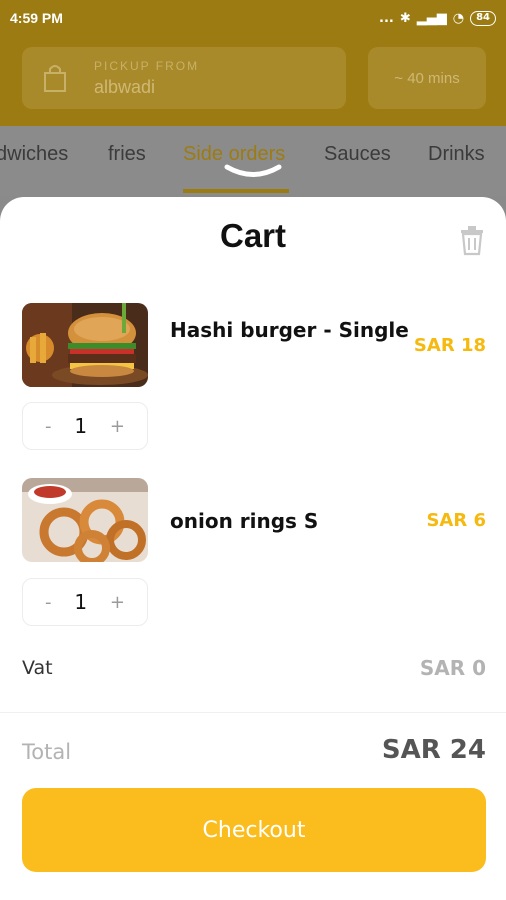 The width and height of the screenshot is (506, 900). What do you see at coordinates (253, 172) in the screenshot?
I see `chevron-down-icon` at bounding box center [253, 172].